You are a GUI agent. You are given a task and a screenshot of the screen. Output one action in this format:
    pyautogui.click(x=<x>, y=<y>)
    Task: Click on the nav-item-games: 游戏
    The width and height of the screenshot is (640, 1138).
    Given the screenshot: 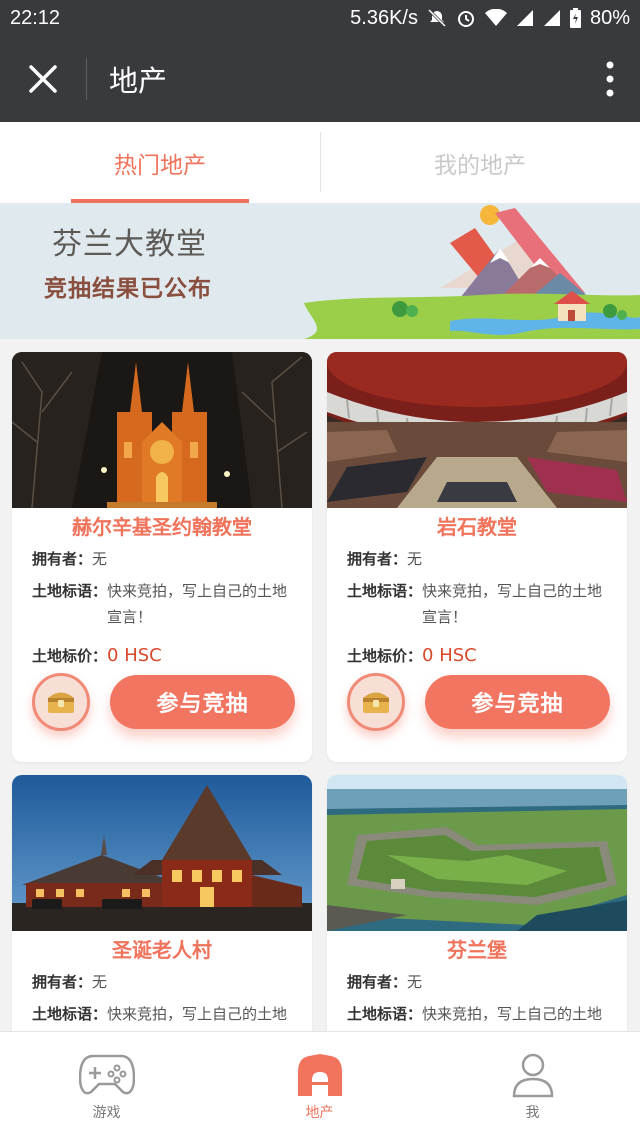 What is the action you would take?
    pyautogui.click(x=106, y=1085)
    